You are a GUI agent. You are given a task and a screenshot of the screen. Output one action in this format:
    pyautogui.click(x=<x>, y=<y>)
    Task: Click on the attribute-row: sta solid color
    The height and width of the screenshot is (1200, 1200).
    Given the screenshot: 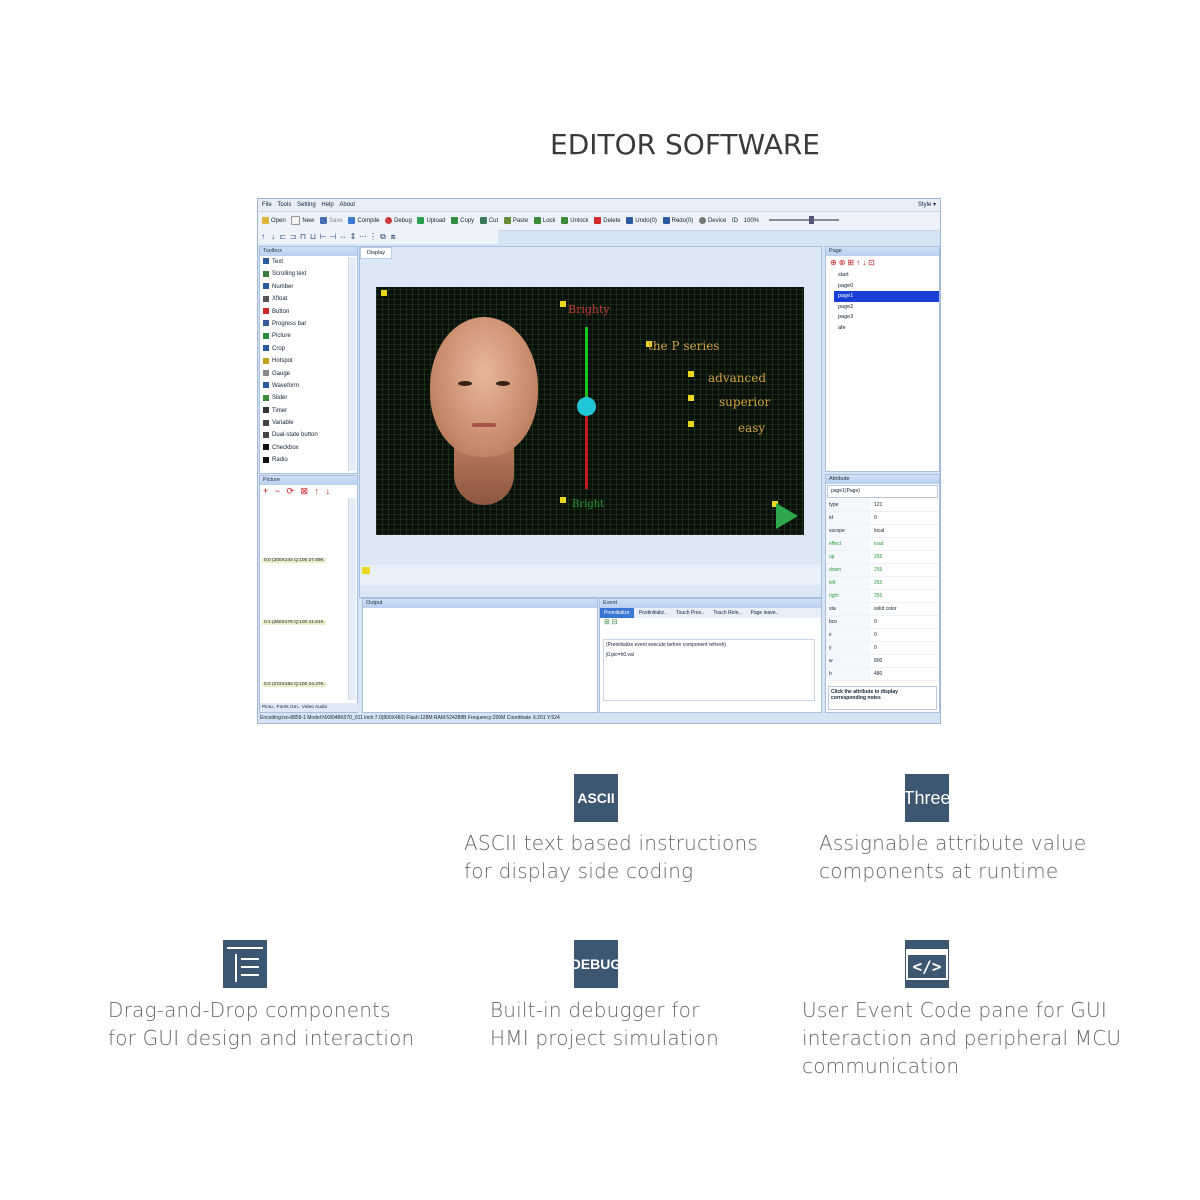 What is the action you would take?
    pyautogui.click(x=882, y=609)
    